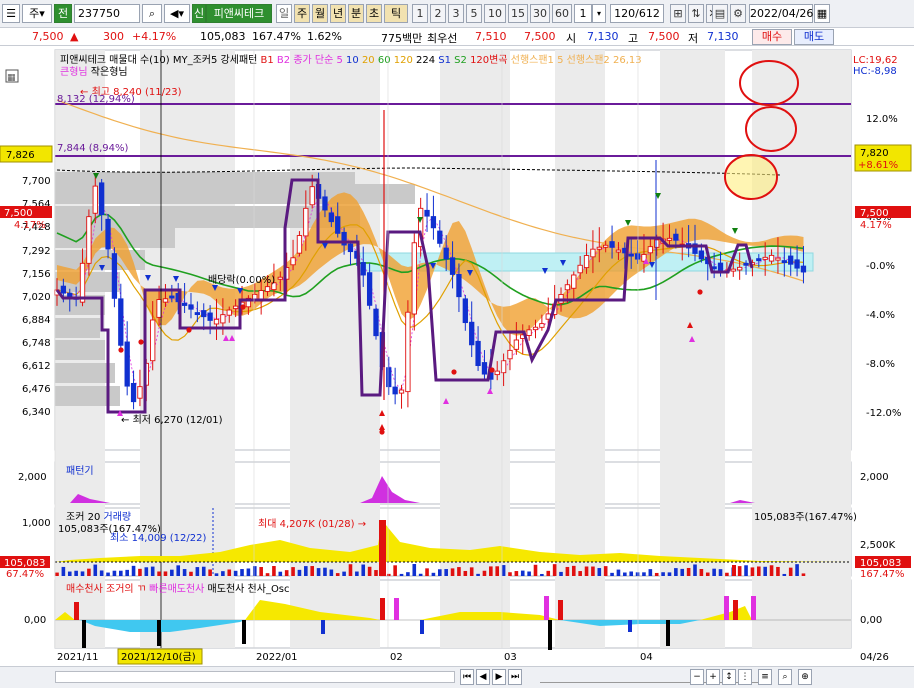 The image size is (914, 691). What do you see at coordinates (37, 13) in the screenshot?
I see `market-select: 주▾` at bounding box center [37, 13].